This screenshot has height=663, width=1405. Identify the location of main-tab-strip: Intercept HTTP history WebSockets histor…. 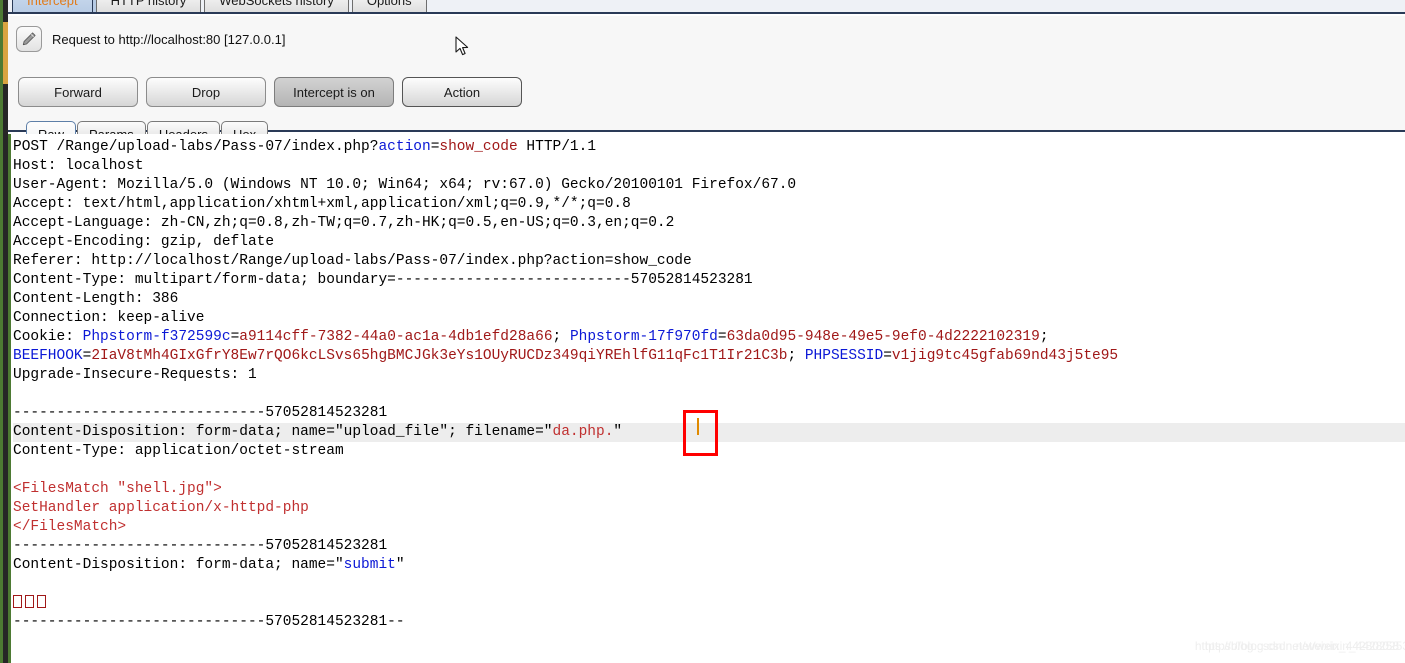
(706, 7).